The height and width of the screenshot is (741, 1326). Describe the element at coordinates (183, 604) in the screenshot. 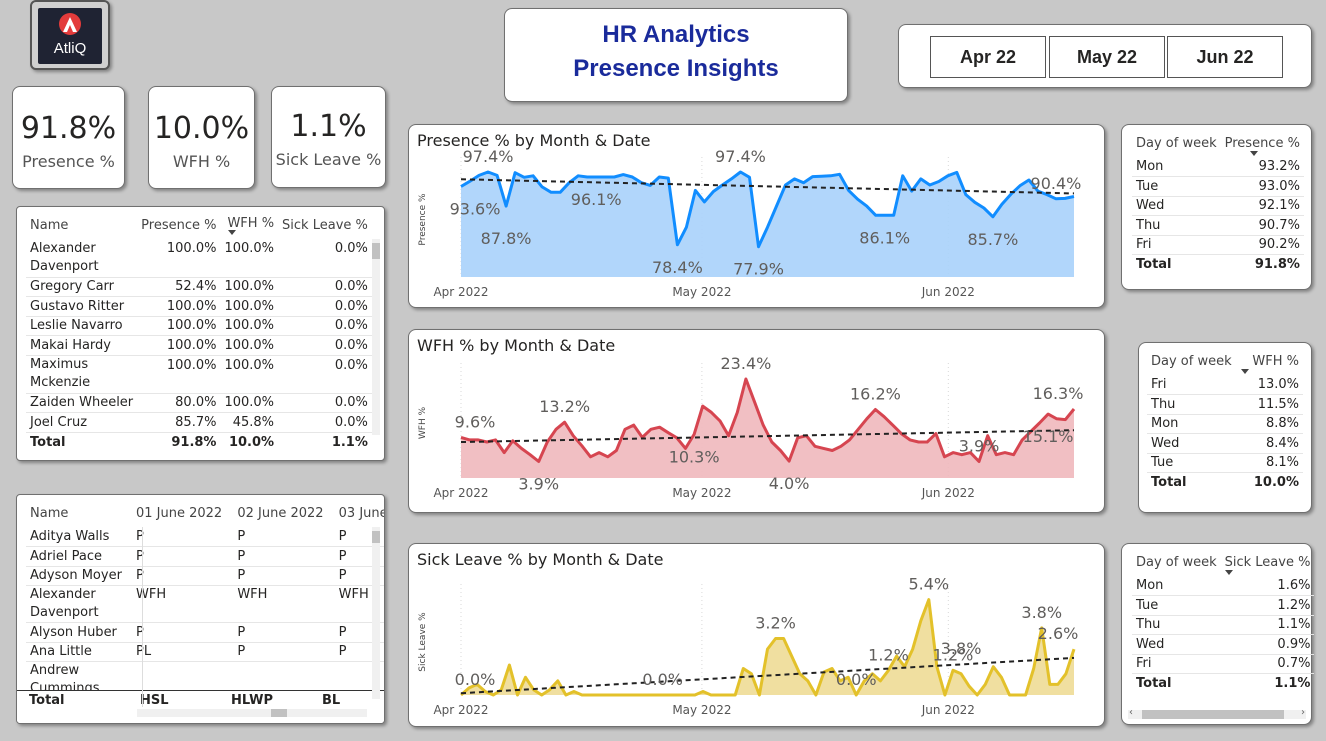

I see `cell-status: WFH` at that location.